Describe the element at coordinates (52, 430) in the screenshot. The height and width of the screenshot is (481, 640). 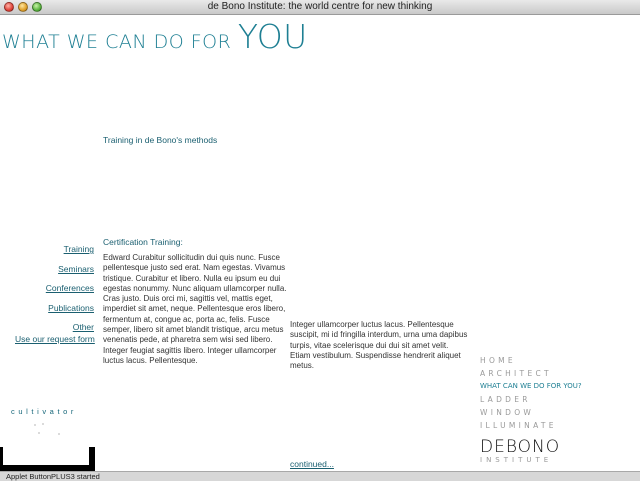
I see `decorative-dots` at that location.